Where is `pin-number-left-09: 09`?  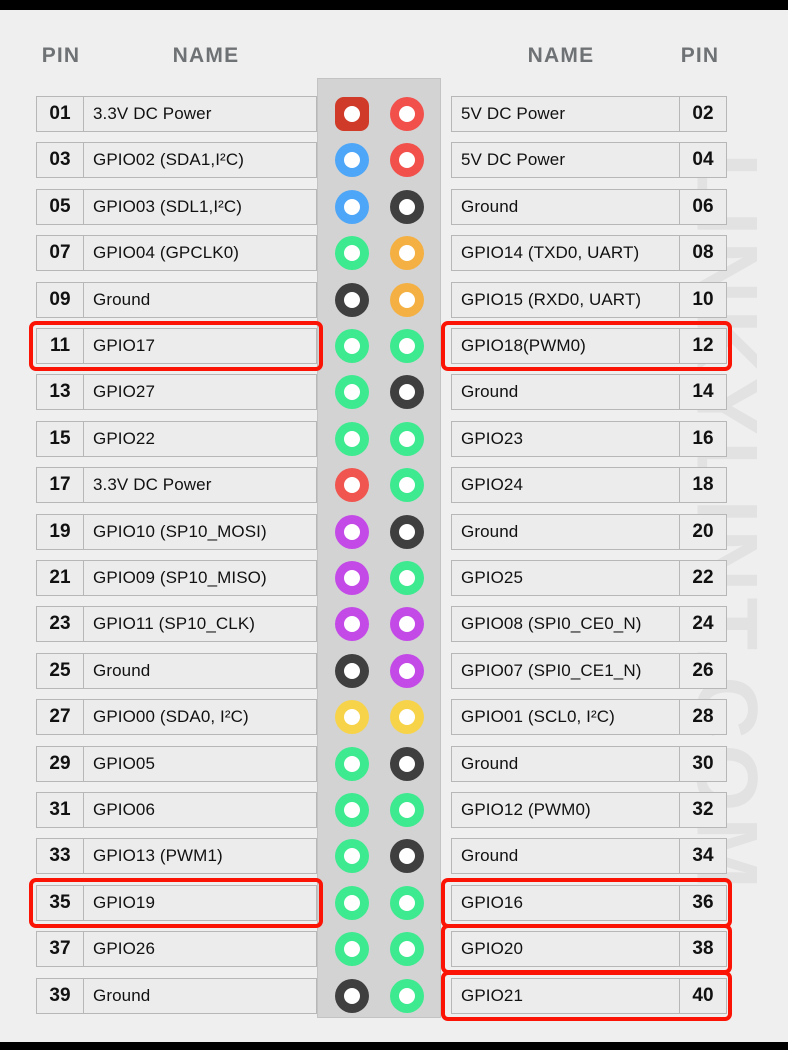
pin-number-left-09: 09 is located at coordinates (60, 299).